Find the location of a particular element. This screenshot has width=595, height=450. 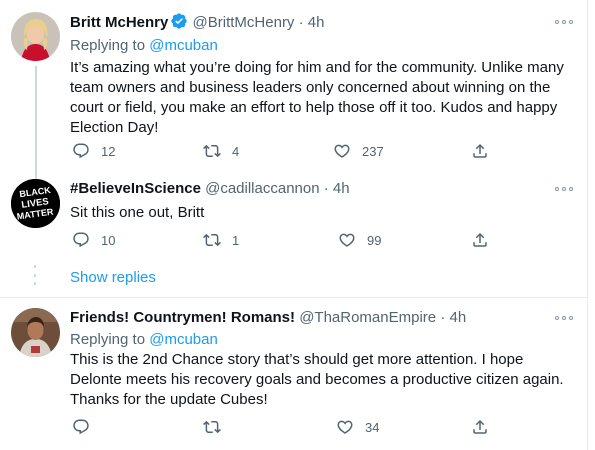

timeline-border is located at coordinates (587, 225).